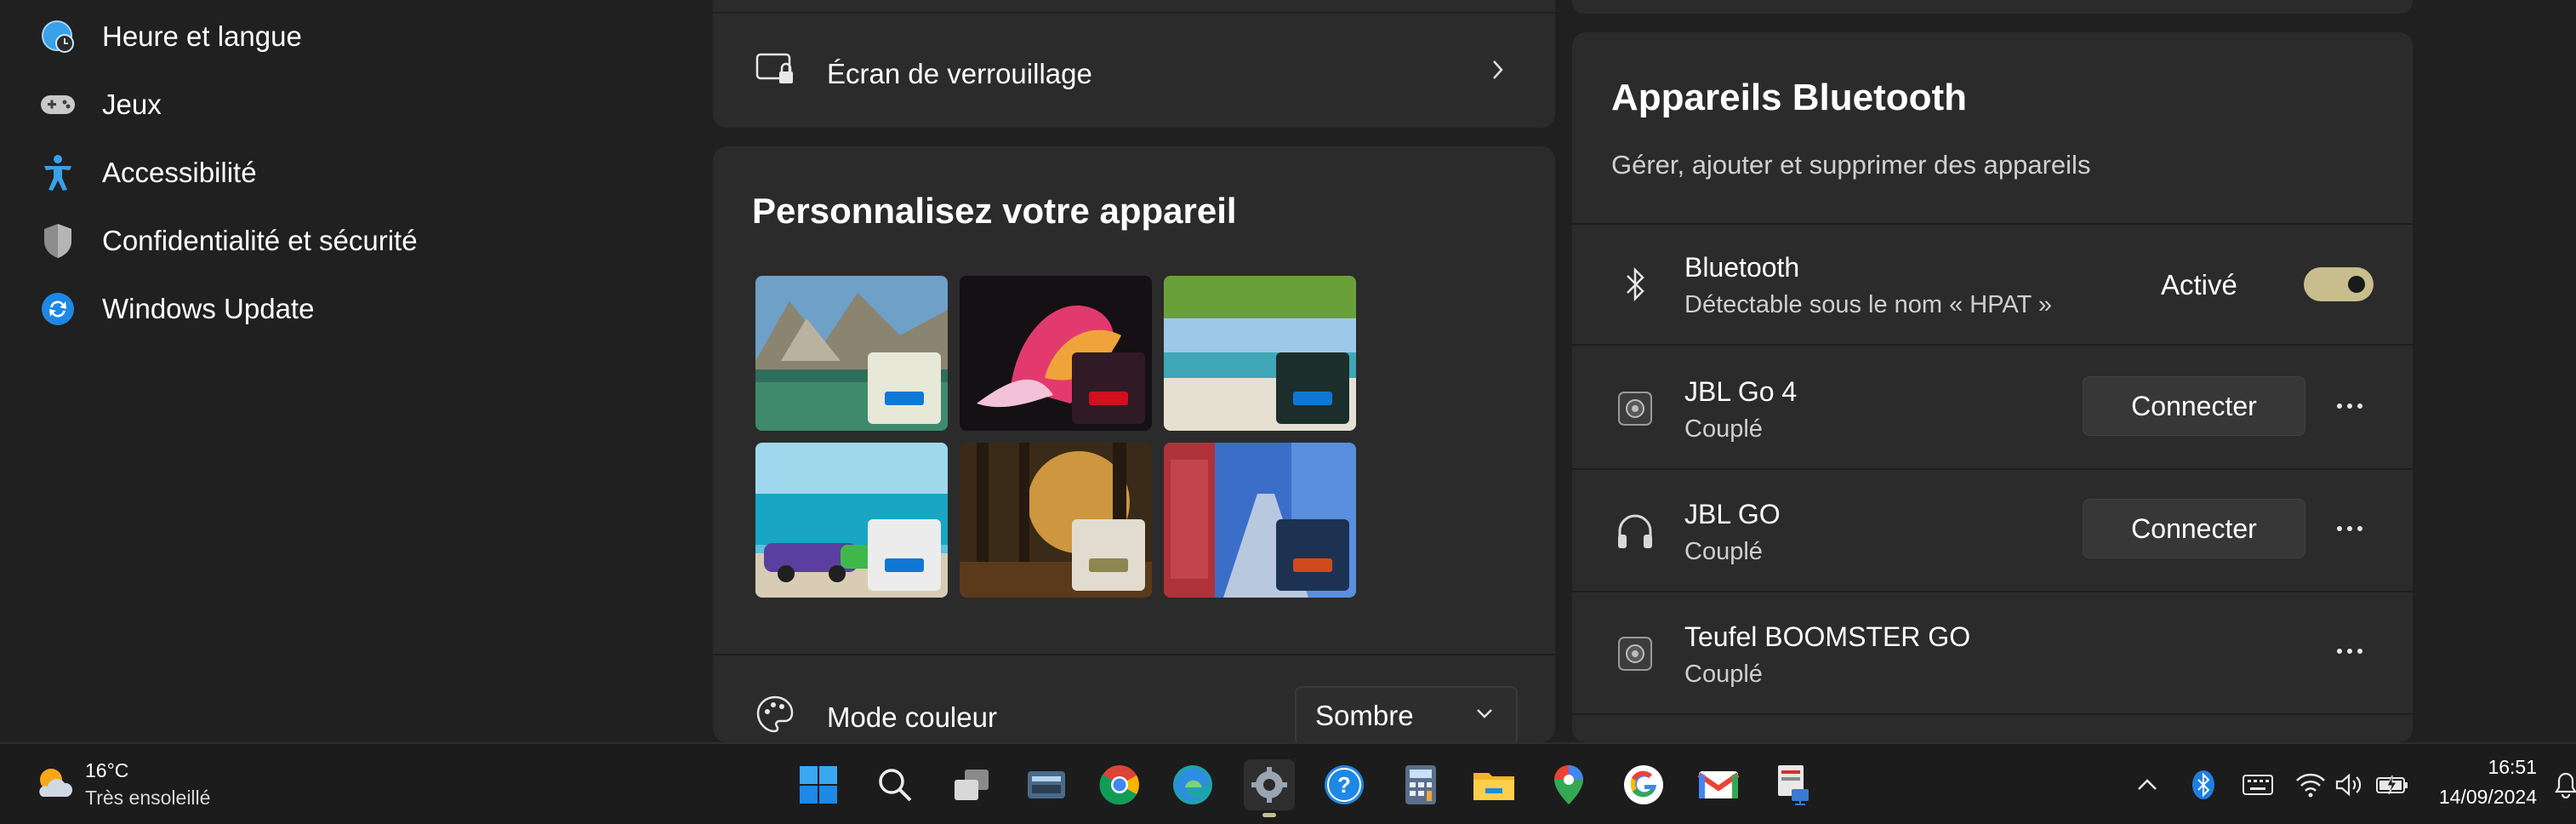 The height and width of the screenshot is (824, 2576). I want to click on calculator-icon, so click(1420, 784).